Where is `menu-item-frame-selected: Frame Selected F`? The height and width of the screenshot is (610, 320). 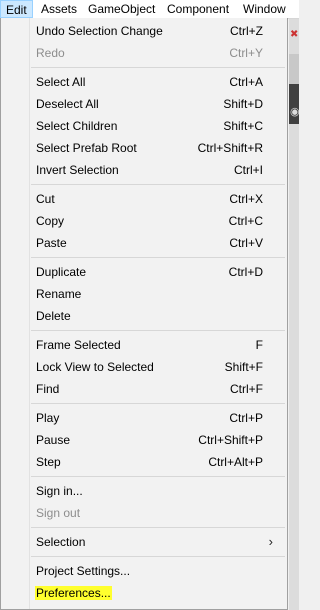
menu-item-frame-selected: Frame Selected F is located at coordinates (144, 345).